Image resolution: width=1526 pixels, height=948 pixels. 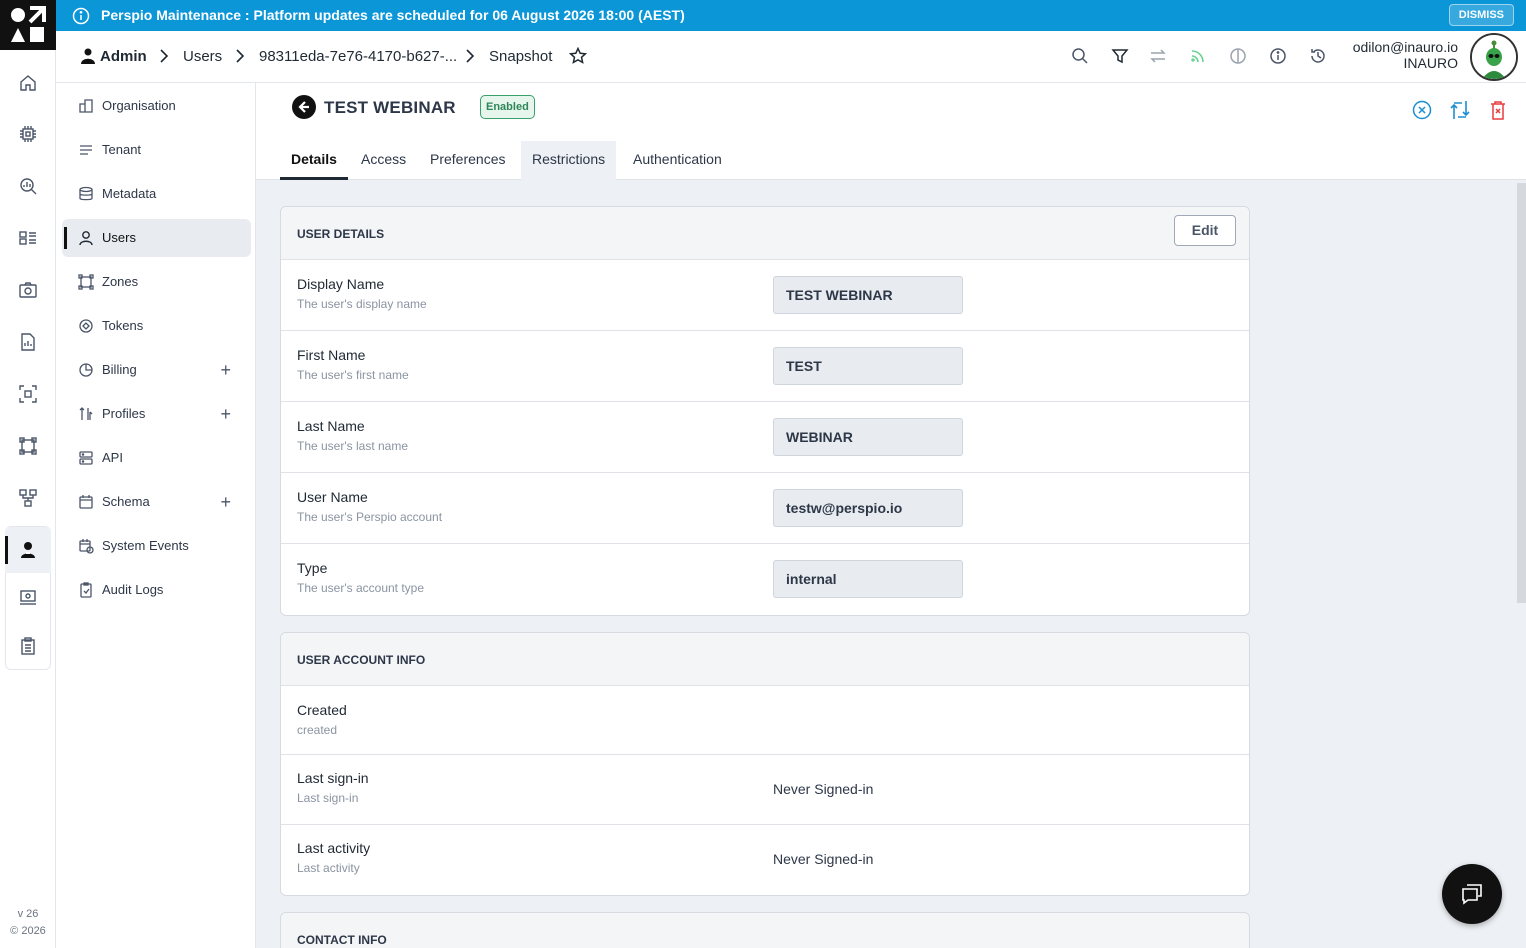 I want to click on feed-icon, so click(x=1199, y=57).